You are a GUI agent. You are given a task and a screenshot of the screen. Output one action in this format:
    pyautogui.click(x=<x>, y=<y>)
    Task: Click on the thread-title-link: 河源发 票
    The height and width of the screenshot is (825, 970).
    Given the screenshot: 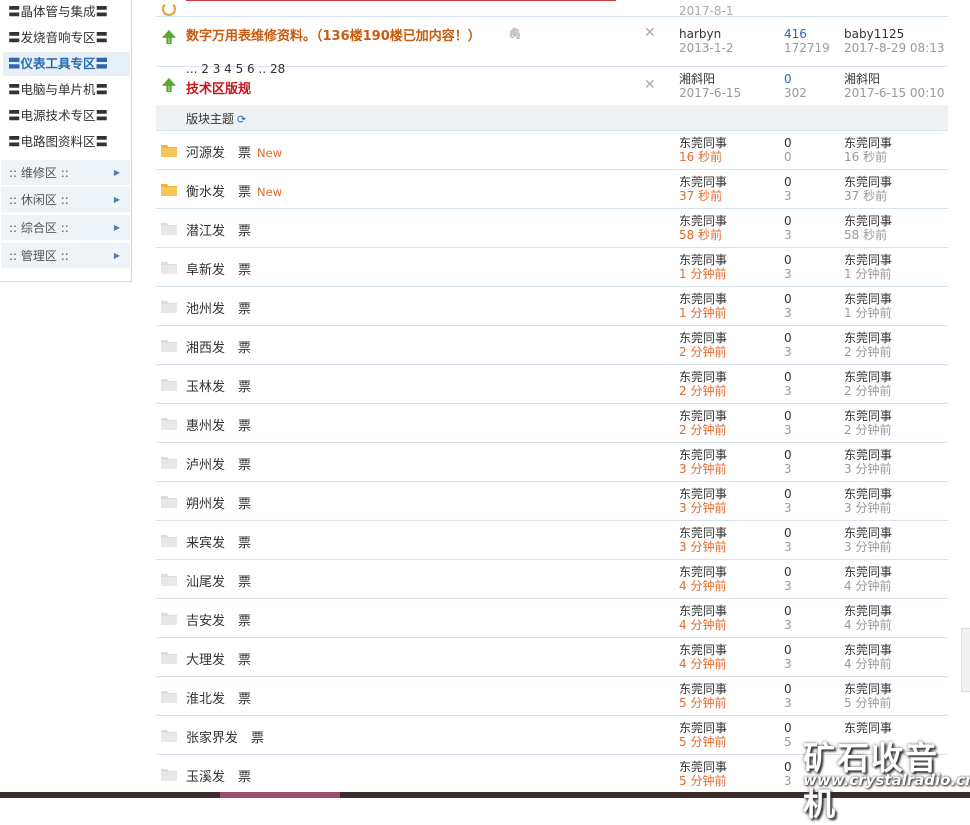 What is the action you would take?
    pyautogui.click(x=218, y=153)
    